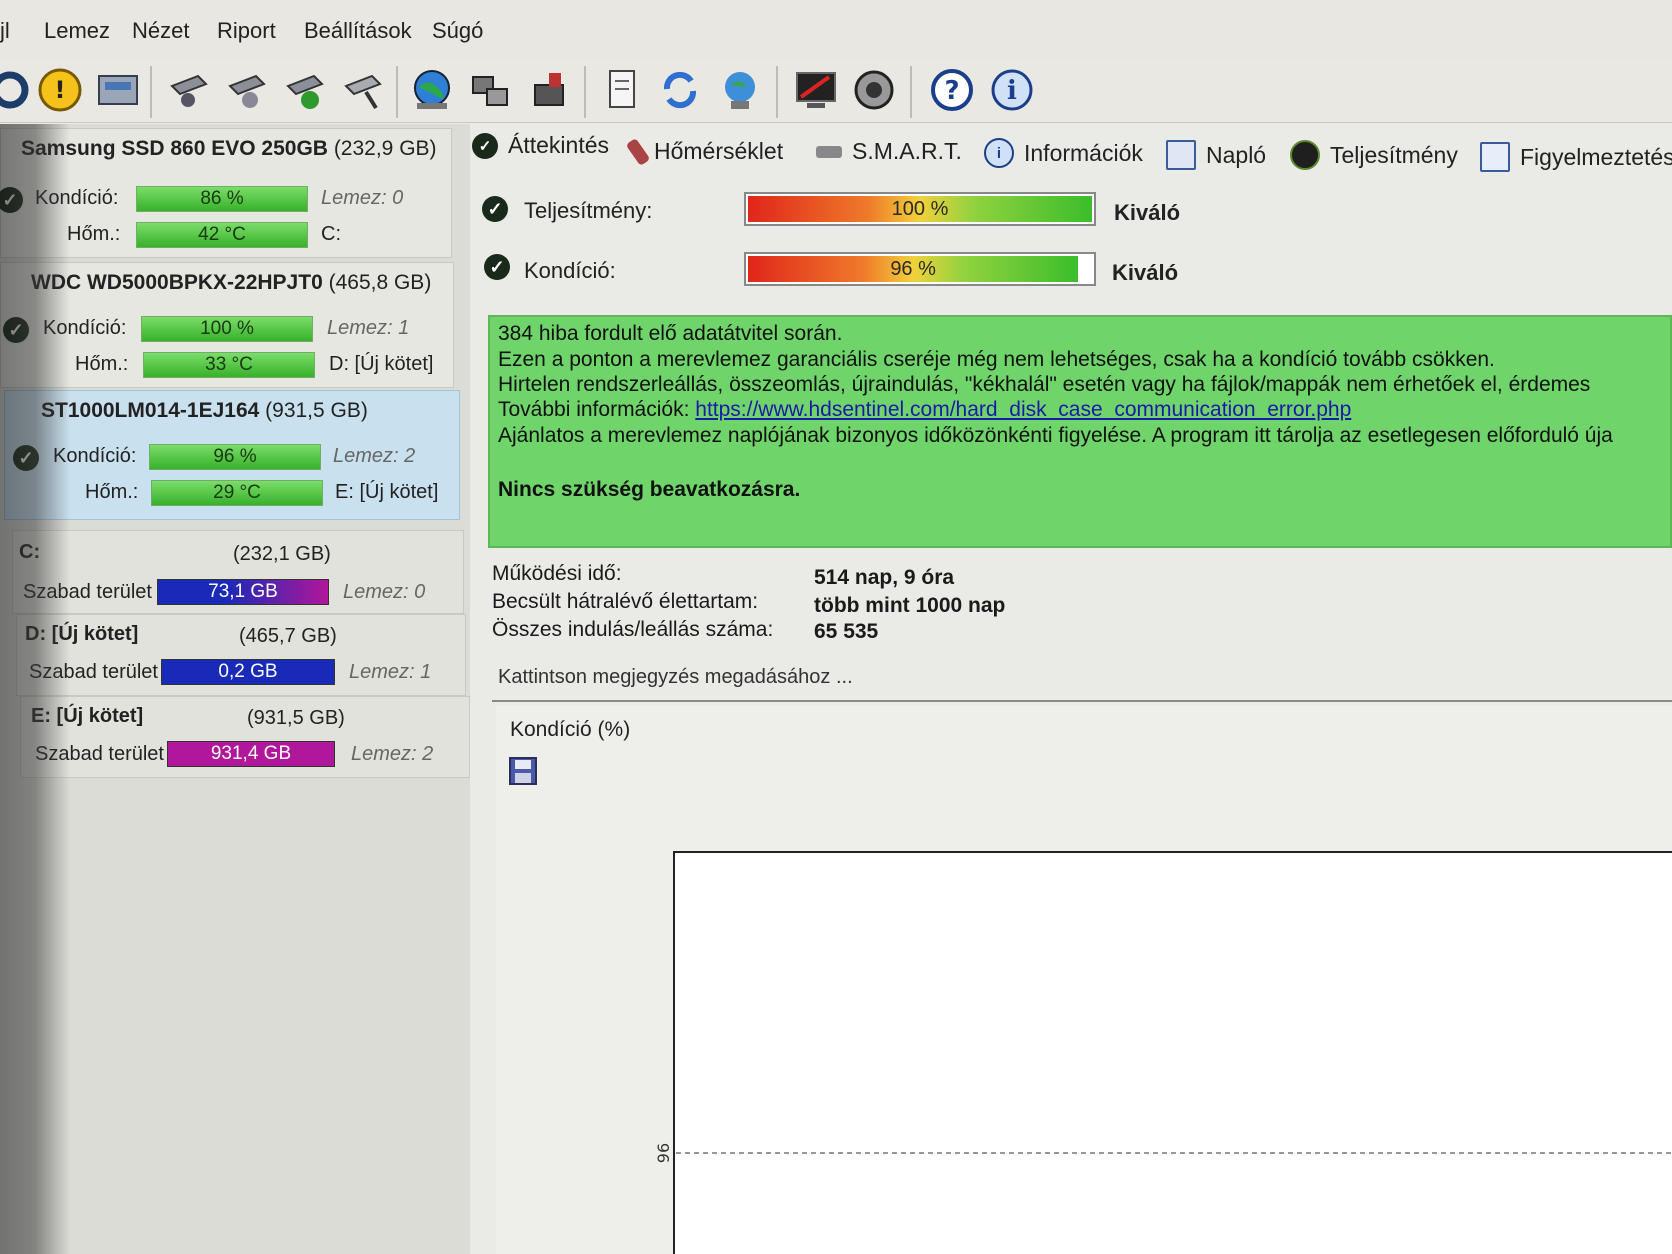 The image size is (1672, 1254). What do you see at coordinates (558, 145) in the screenshot?
I see `tab-label: Áttekintés` at bounding box center [558, 145].